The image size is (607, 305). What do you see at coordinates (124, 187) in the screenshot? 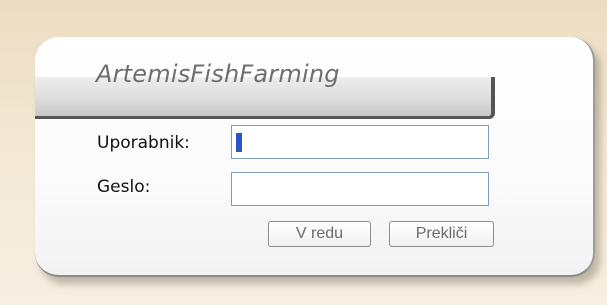
I see `password-label: Geslo:` at bounding box center [124, 187].